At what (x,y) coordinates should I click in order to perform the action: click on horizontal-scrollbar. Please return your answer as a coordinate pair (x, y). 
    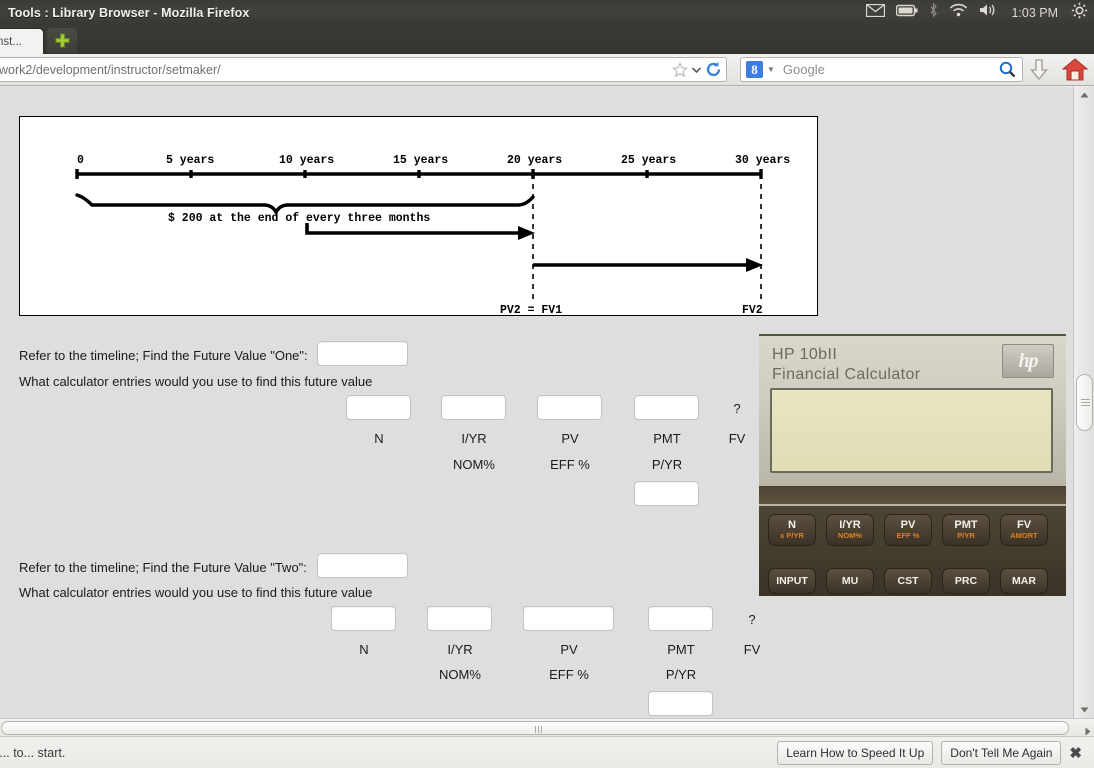
    Looking at the image, I should click on (547, 727).